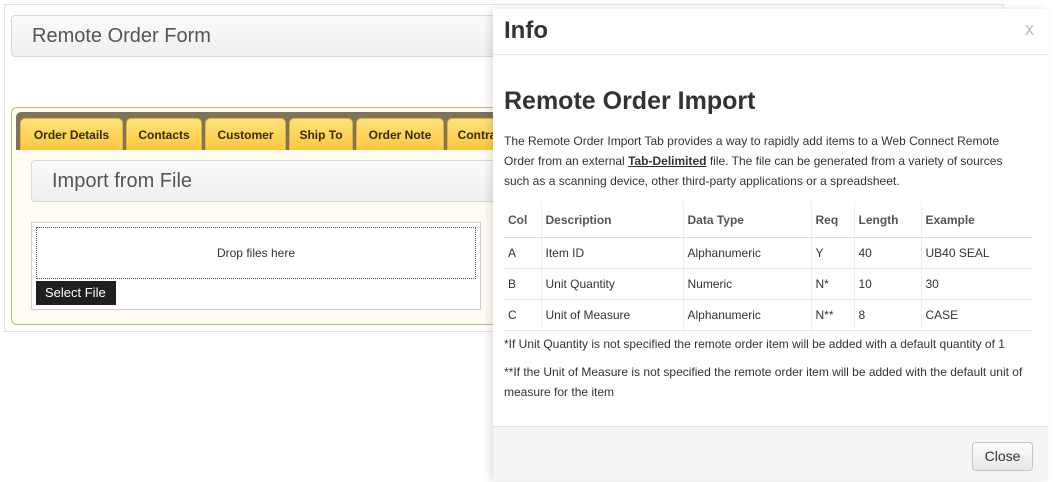  I want to click on drop-zone-label: Drop files here, so click(256, 253).